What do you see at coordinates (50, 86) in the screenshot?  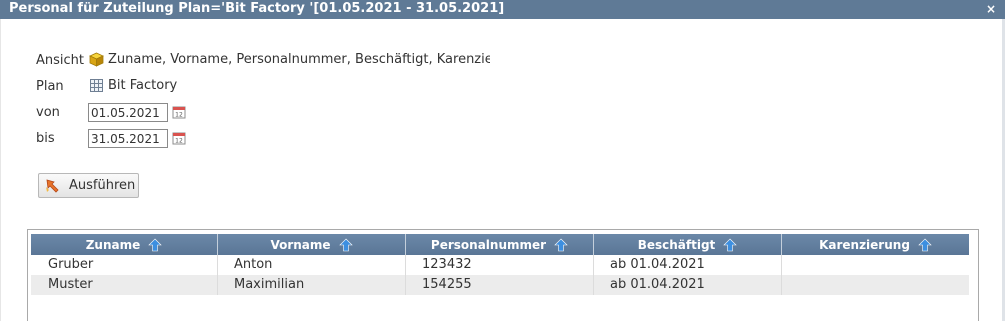 I see `plan-label: Plan` at bounding box center [50, 86].